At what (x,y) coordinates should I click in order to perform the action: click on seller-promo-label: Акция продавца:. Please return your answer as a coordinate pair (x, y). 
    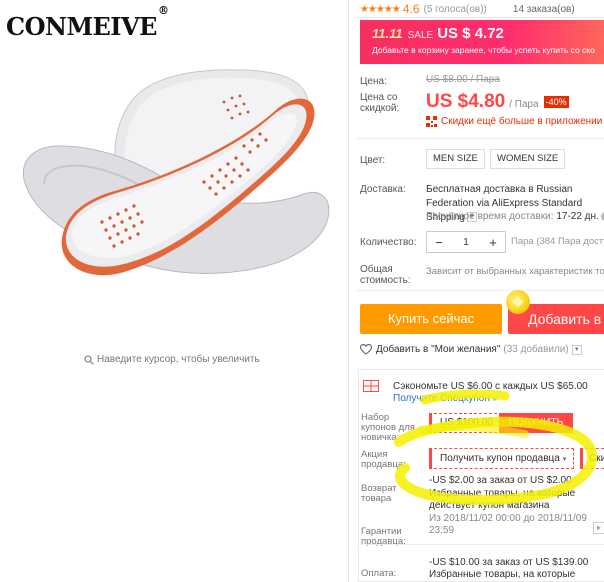
    Looking at the image, I should click on (383, 459).